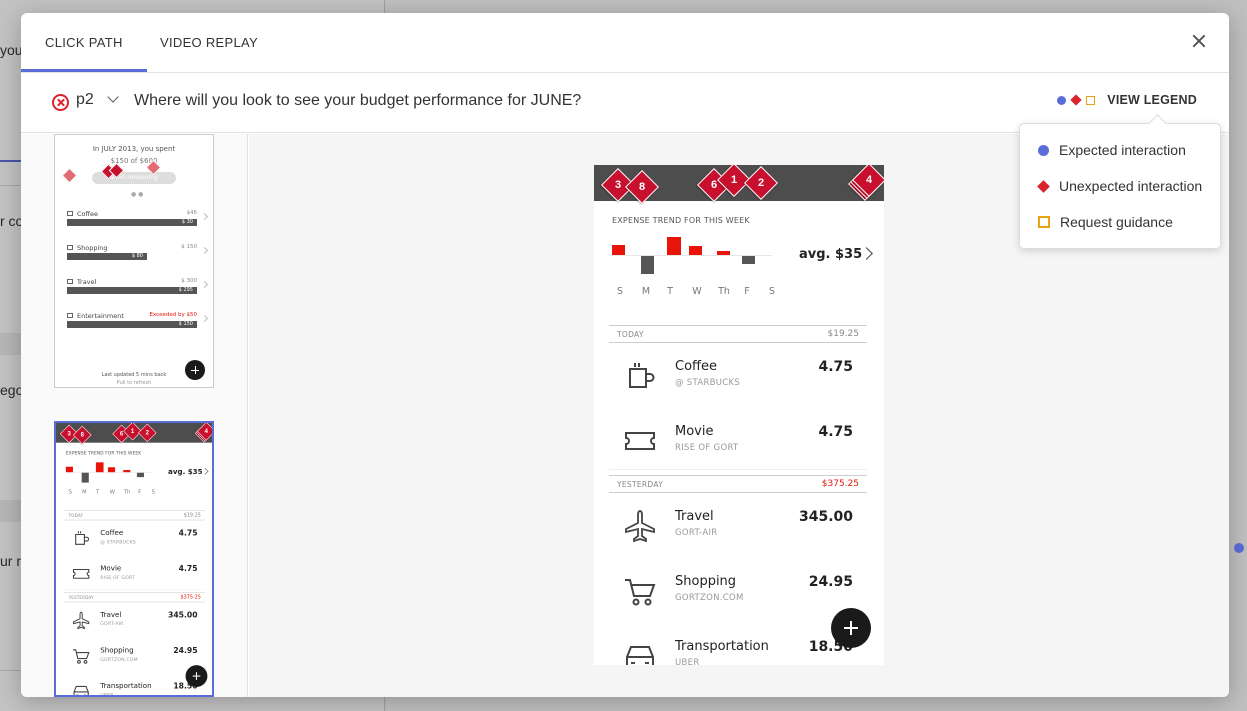 This screenshot has height=711, width=1247. Describe the element at coordinates (118, 577) in the screenshot. I see `transaction-merchant: RISE OF GORT` at that location.